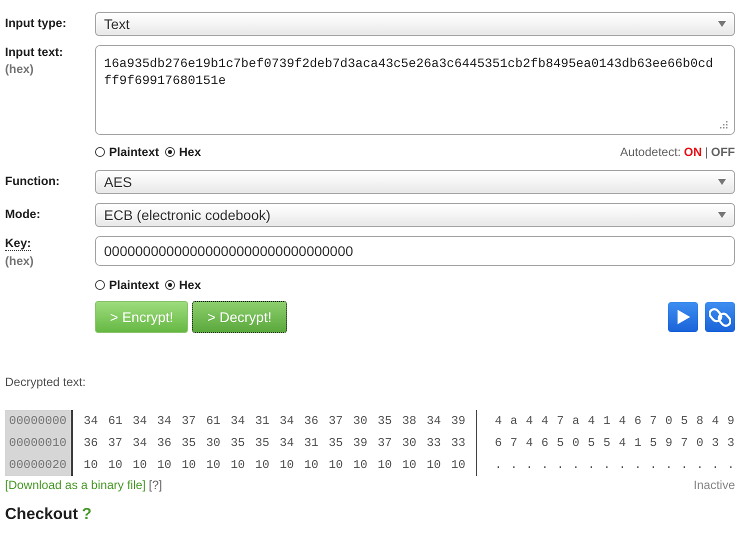  Describe the element at coordinates (415, 90) in the screenshot. I see `input-text-area: 16a935db276e19b1c7bef0739f2deb7d3aca43c5e26a3c6445351cb2fb8495ea0143db63ee66b0cdff9f69917680151e` at that location.